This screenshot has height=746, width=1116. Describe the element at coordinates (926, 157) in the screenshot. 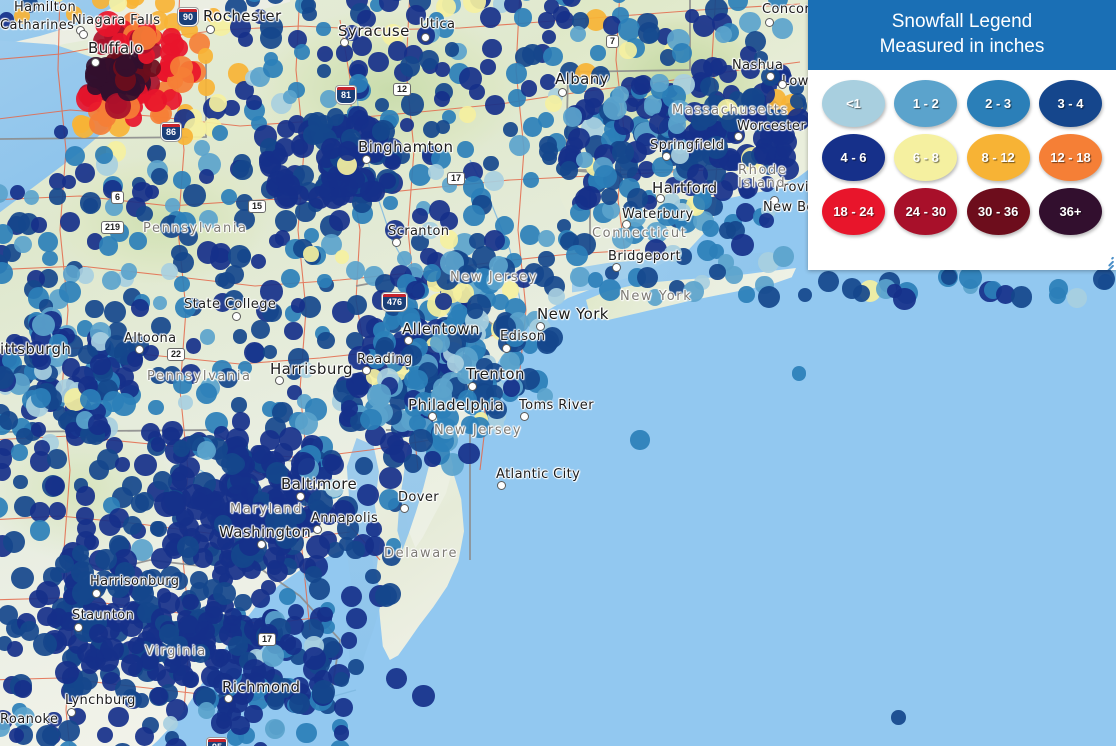

I see `legend-swatch: 6 - 8` at that location.